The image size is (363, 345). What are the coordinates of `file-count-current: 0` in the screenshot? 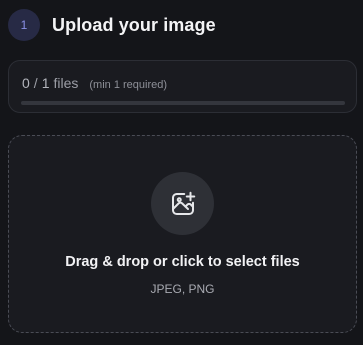 It's located at (26, 83).